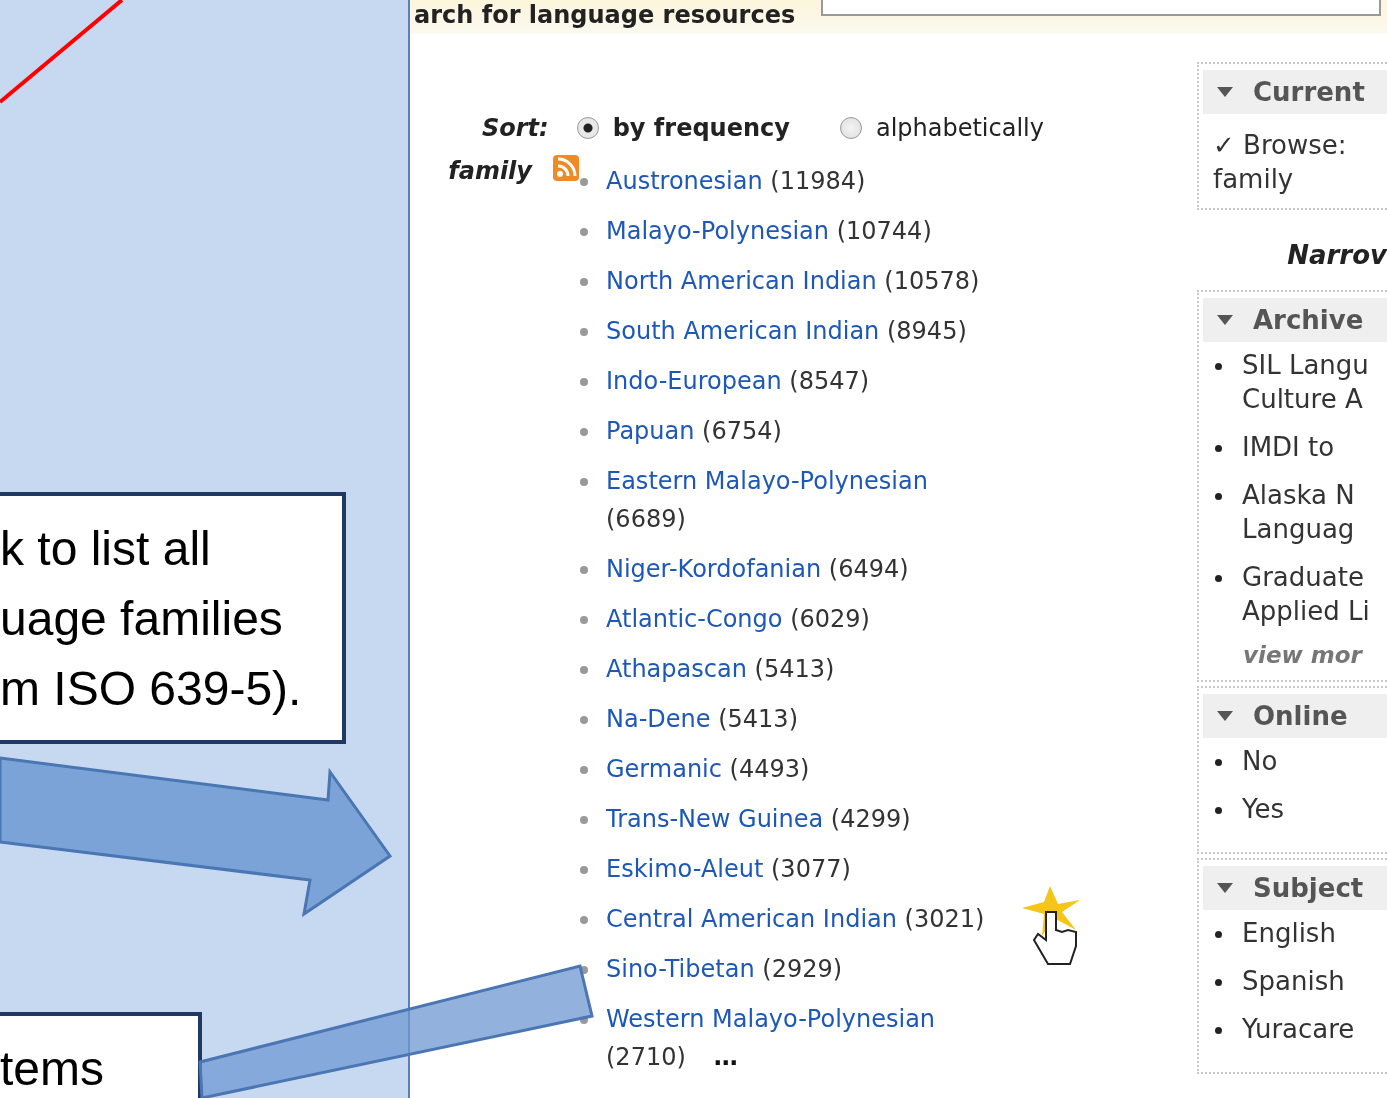 The height and width of the screenshot is (1098, 1387). What do you see at coordinates (676, 669) in the screenshot?
I see `family-link: Athapascan` at bounding box center [676, 669].